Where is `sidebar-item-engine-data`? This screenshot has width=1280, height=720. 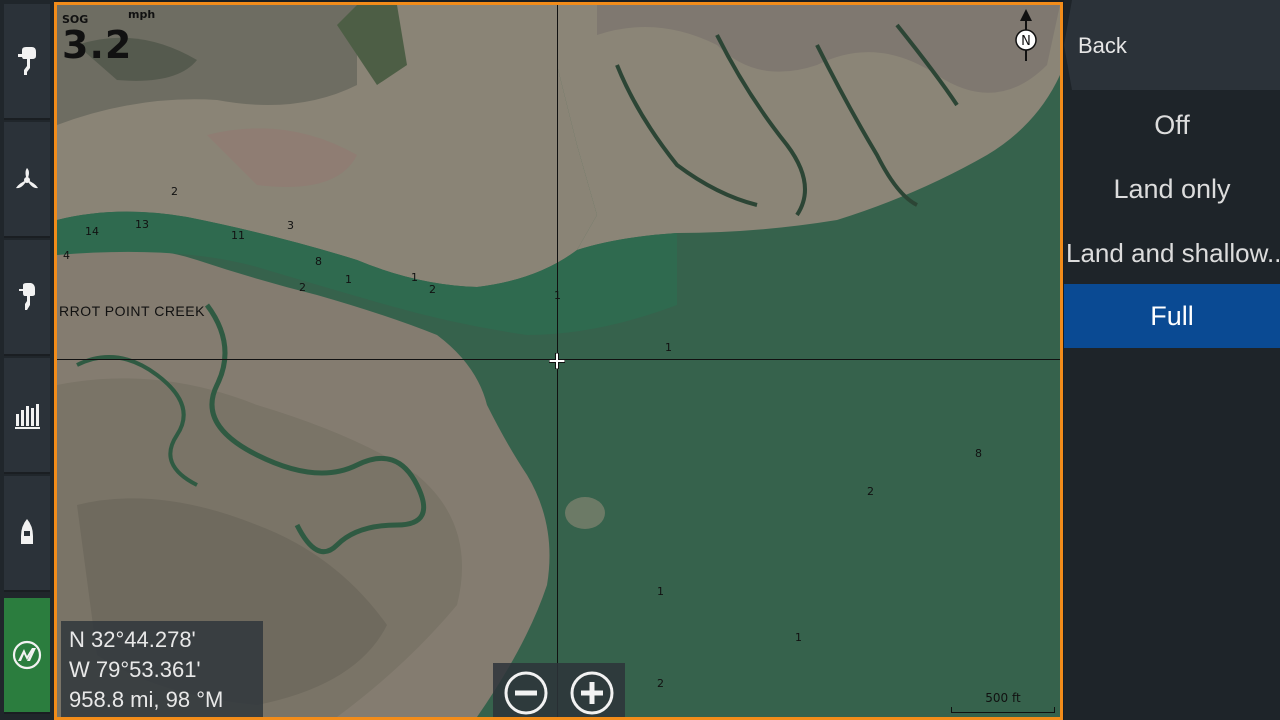
sidebar-item-engine-data is located at coordinates (27, 298).